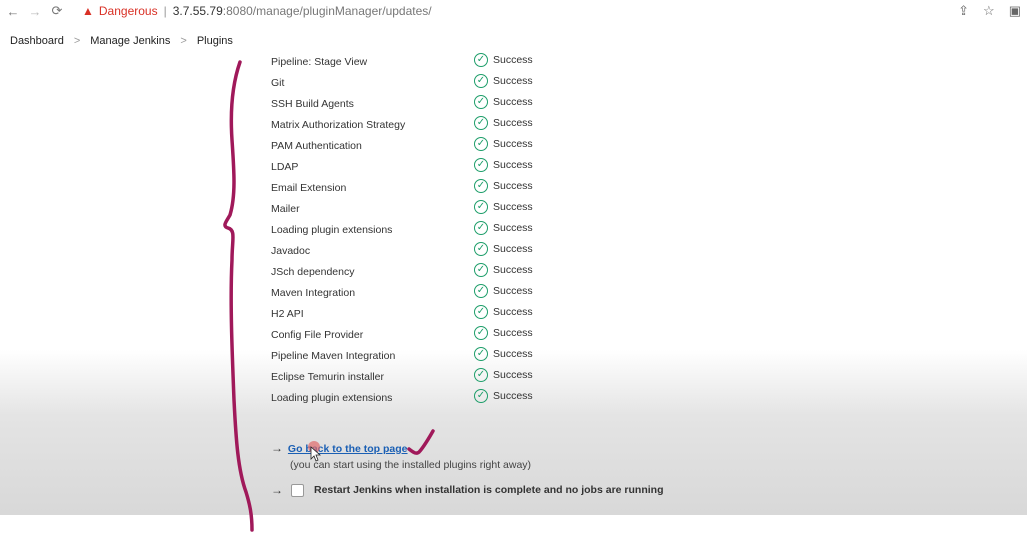 This screenshot has width=1027, height=533. Describe the element at coordinates (287, 314) in the screenshot. I see `plugin-name: H2 API` at that location.